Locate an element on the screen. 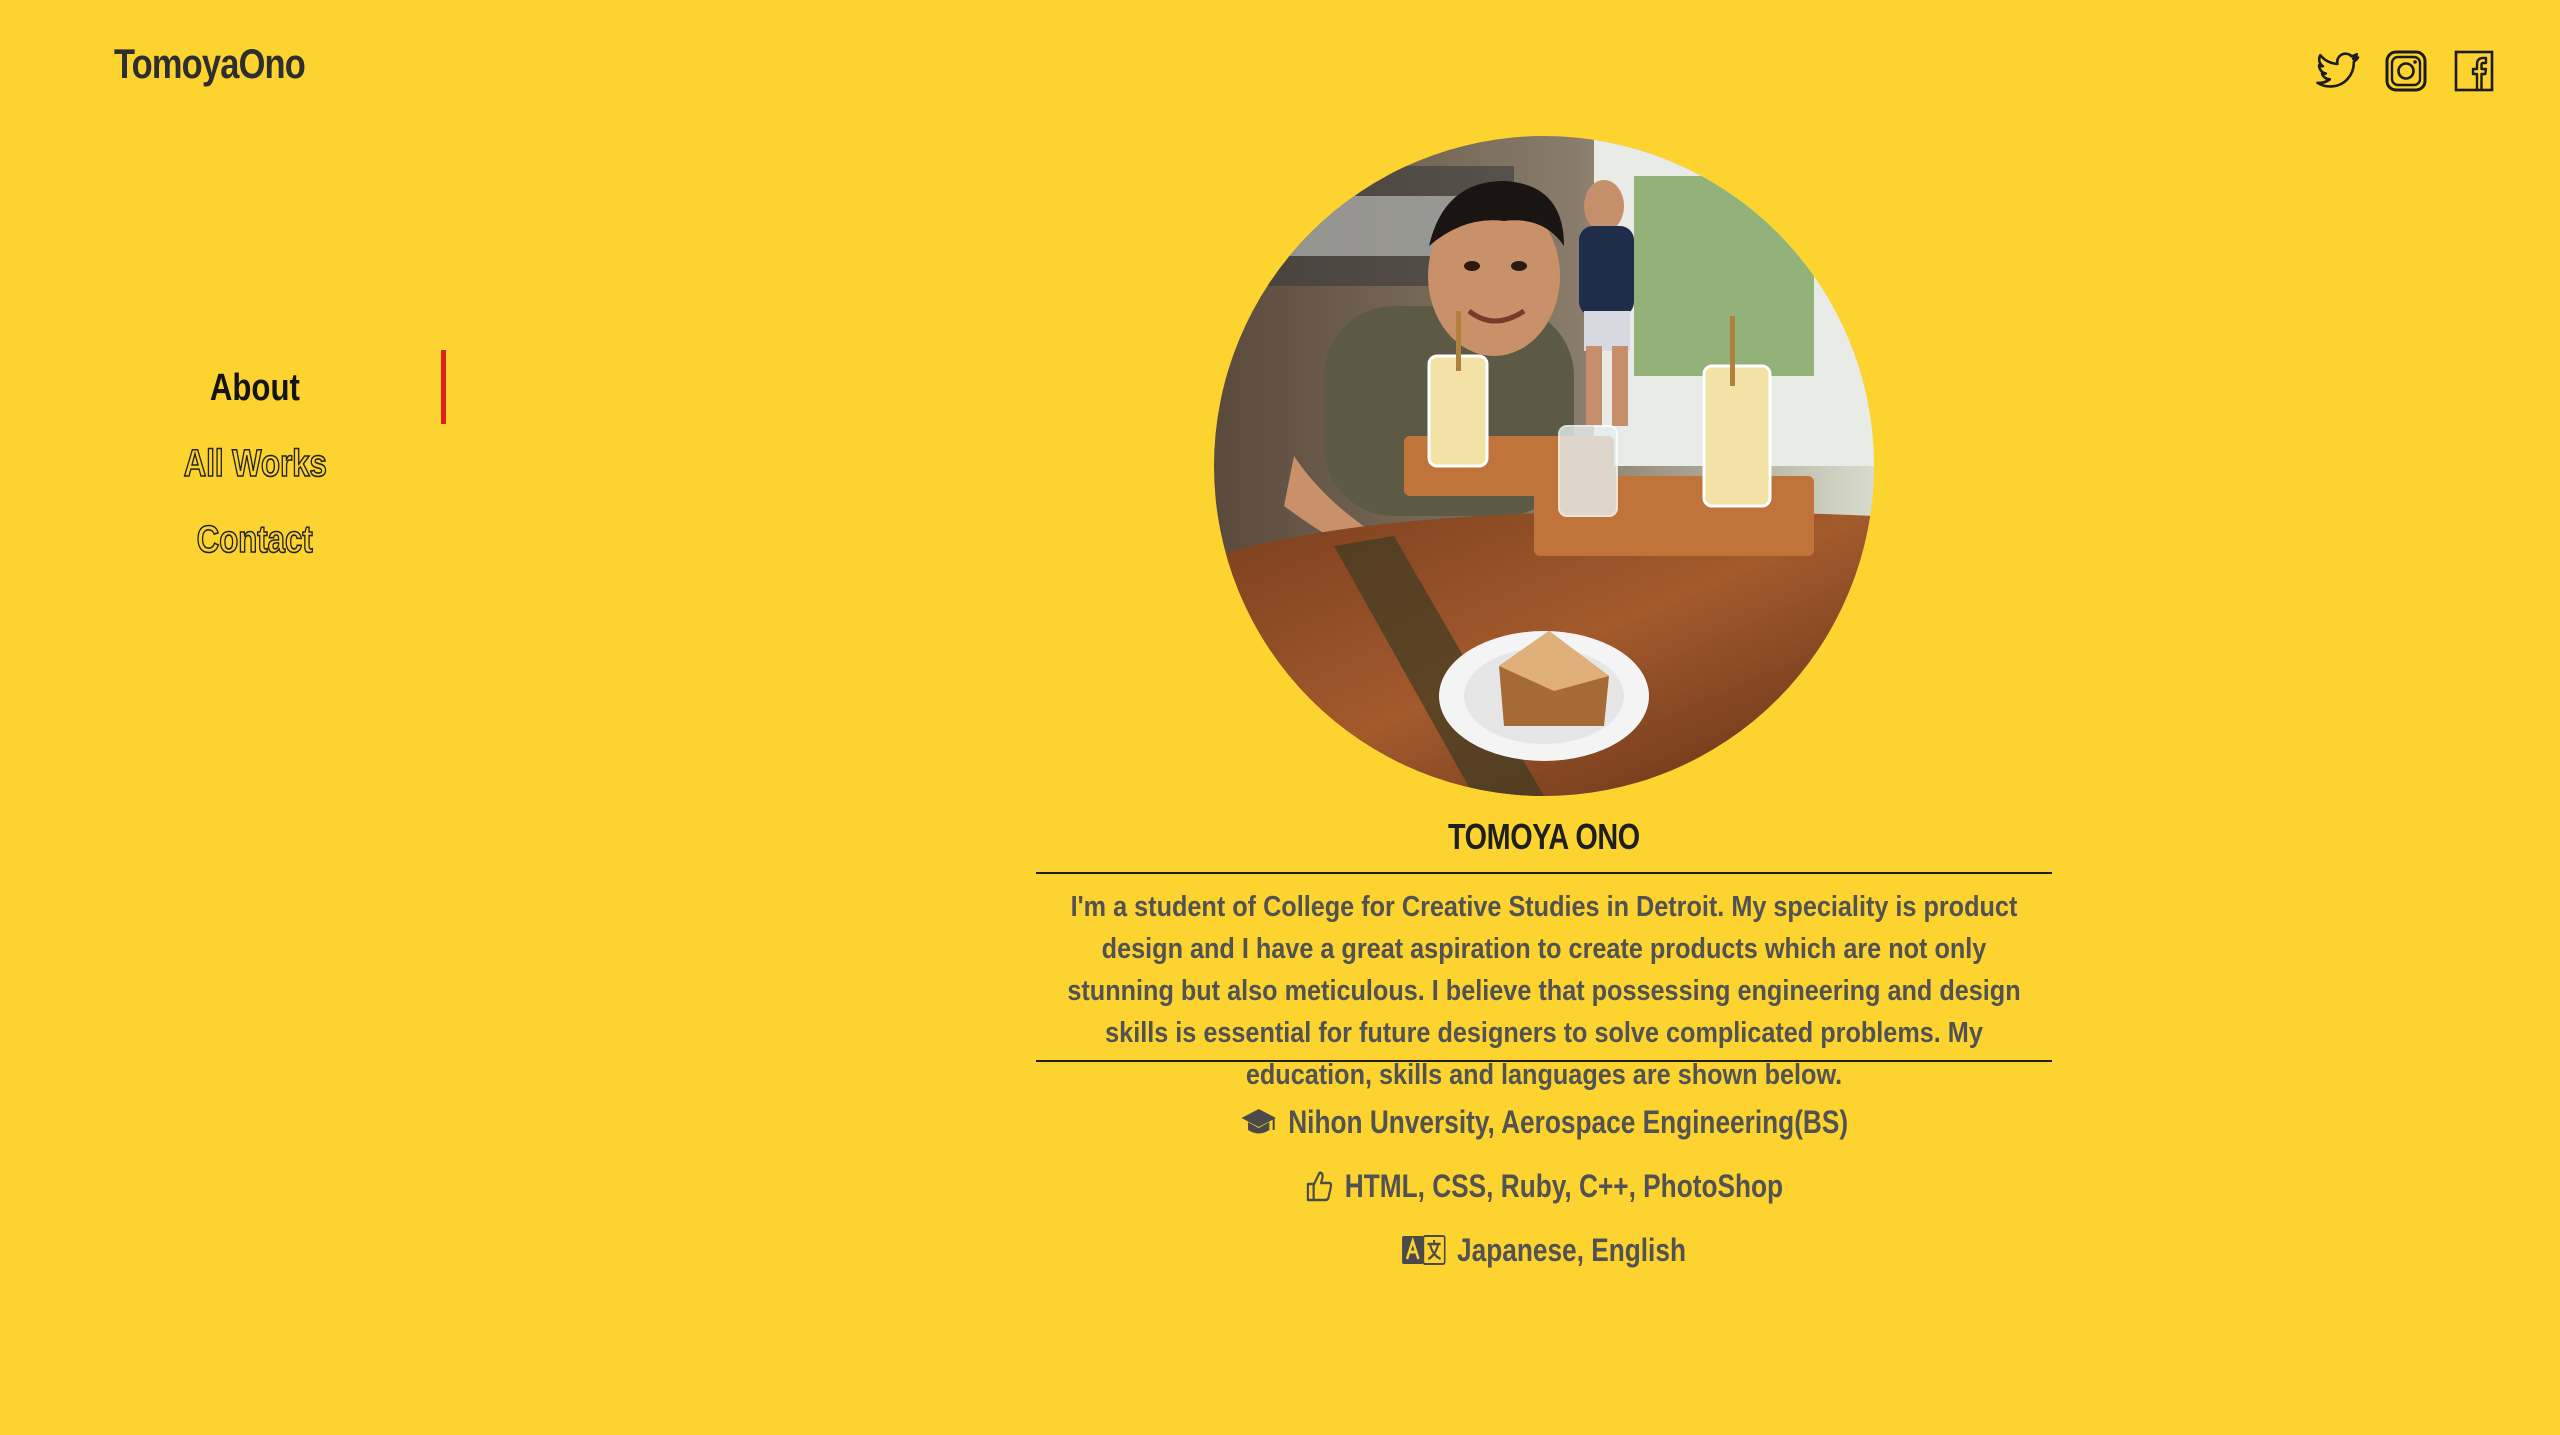 The height and width of the screenshot is (1435, 2560). skills-row: HTML, CSS, Ruby, C++, PhotoShop is located at coordinates (1544, 1186).